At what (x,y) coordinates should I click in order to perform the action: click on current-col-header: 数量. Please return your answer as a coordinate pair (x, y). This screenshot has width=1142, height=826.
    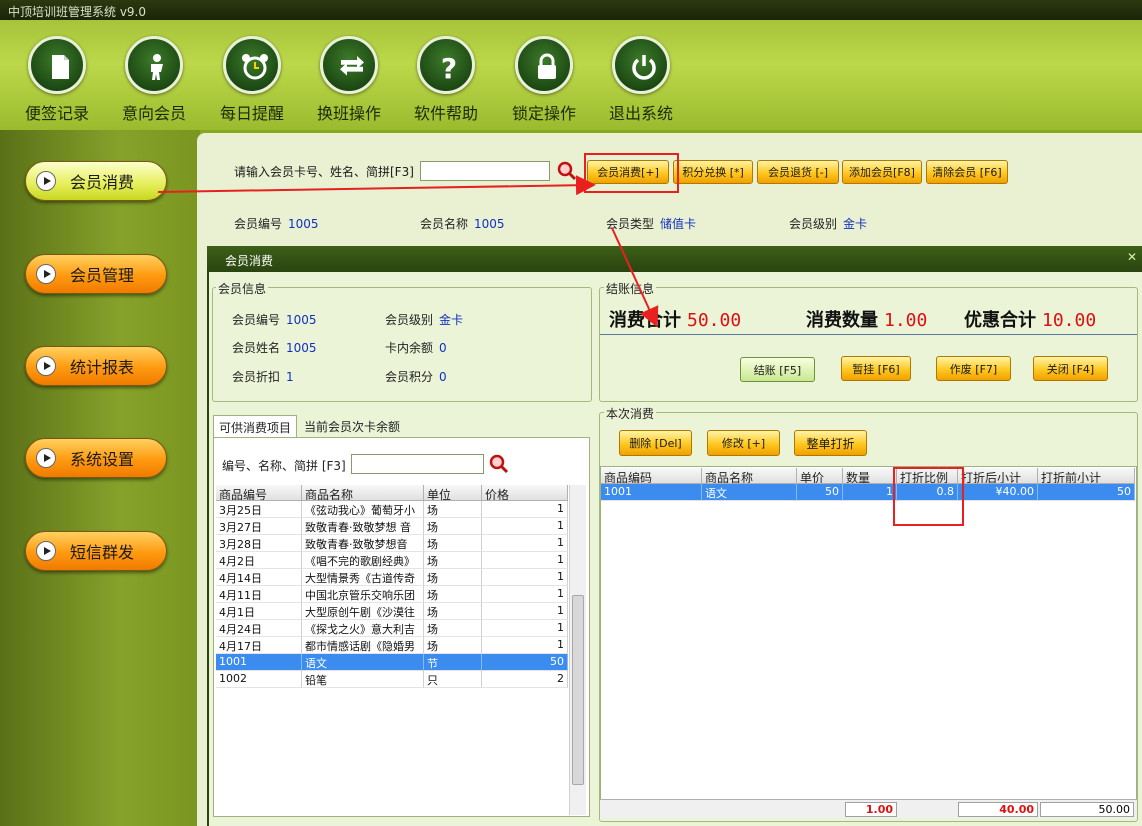
    Looking at the image, I should click on (870, 476).